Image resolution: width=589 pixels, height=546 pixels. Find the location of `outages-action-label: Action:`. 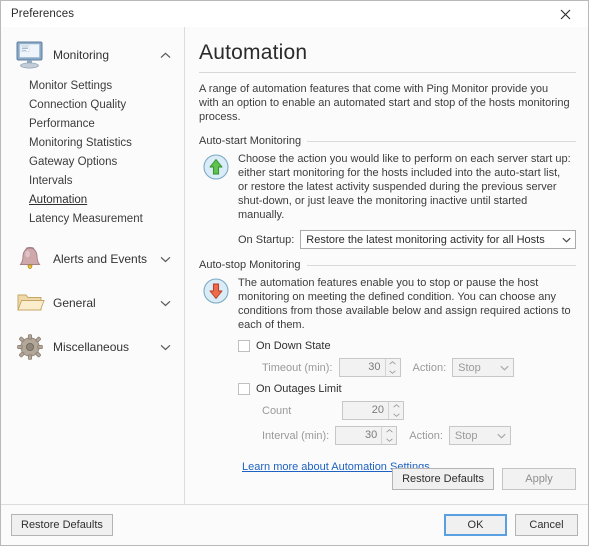

outages-action-label: Action: is located at coordinates (426, 435).